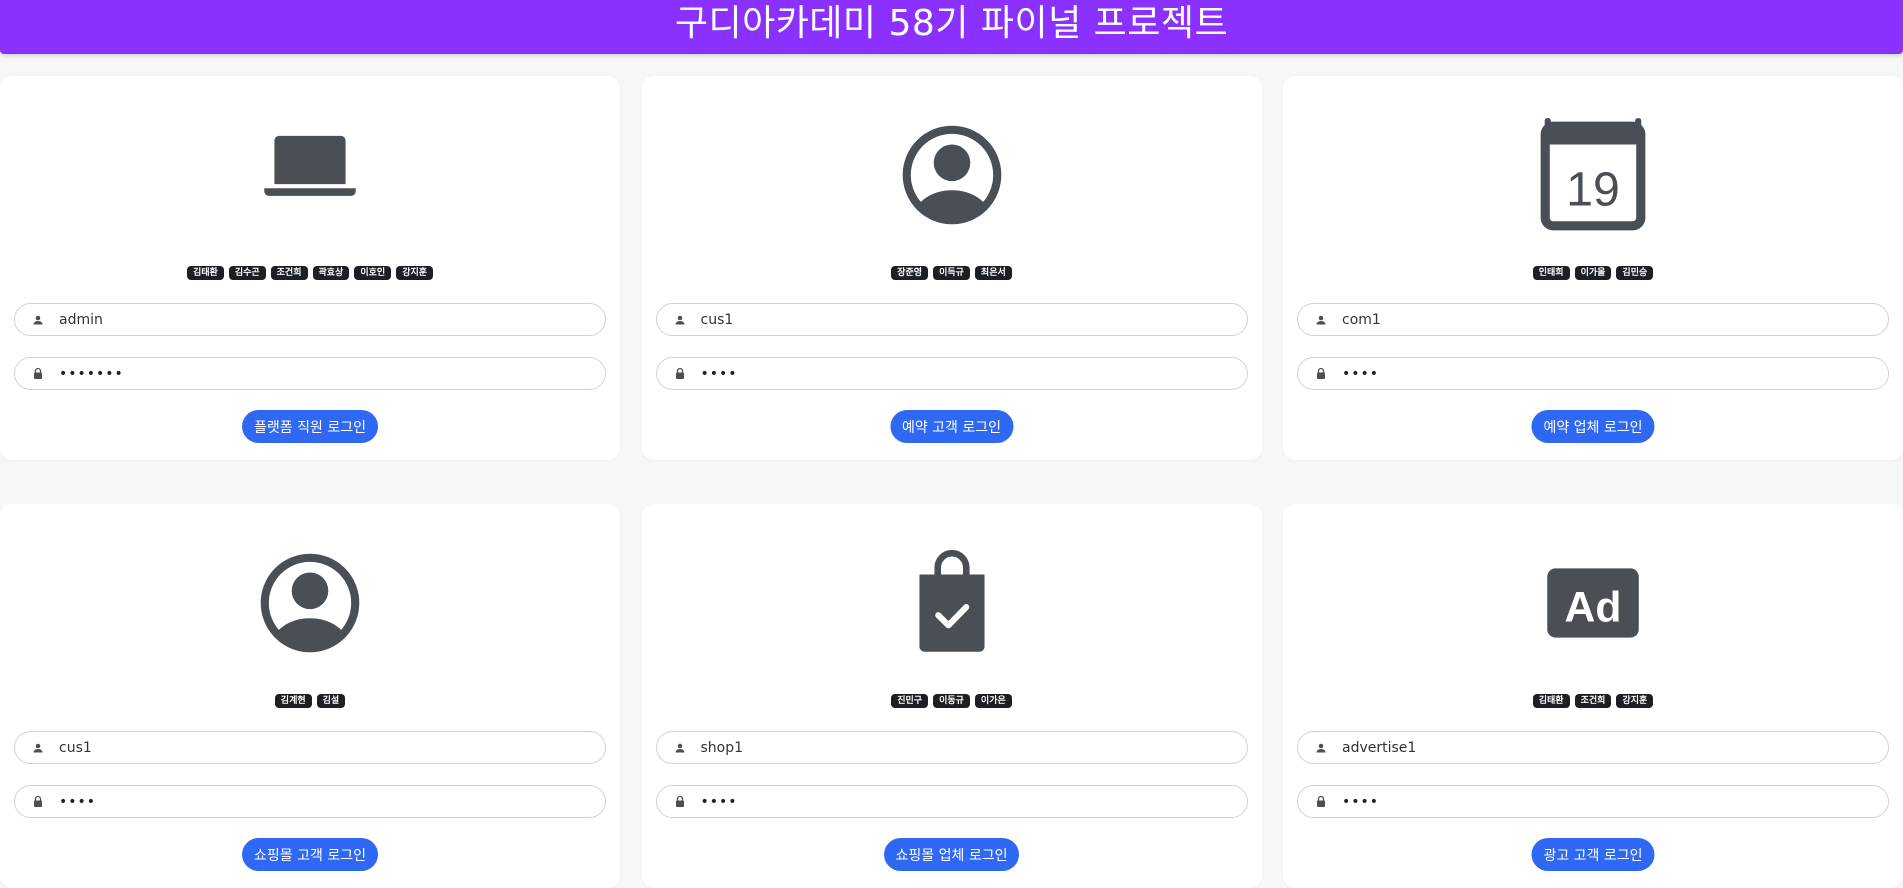  Describe the element at coordinates (910, 701) in the screenshot. I see `member-chip: 진민구` at that location.